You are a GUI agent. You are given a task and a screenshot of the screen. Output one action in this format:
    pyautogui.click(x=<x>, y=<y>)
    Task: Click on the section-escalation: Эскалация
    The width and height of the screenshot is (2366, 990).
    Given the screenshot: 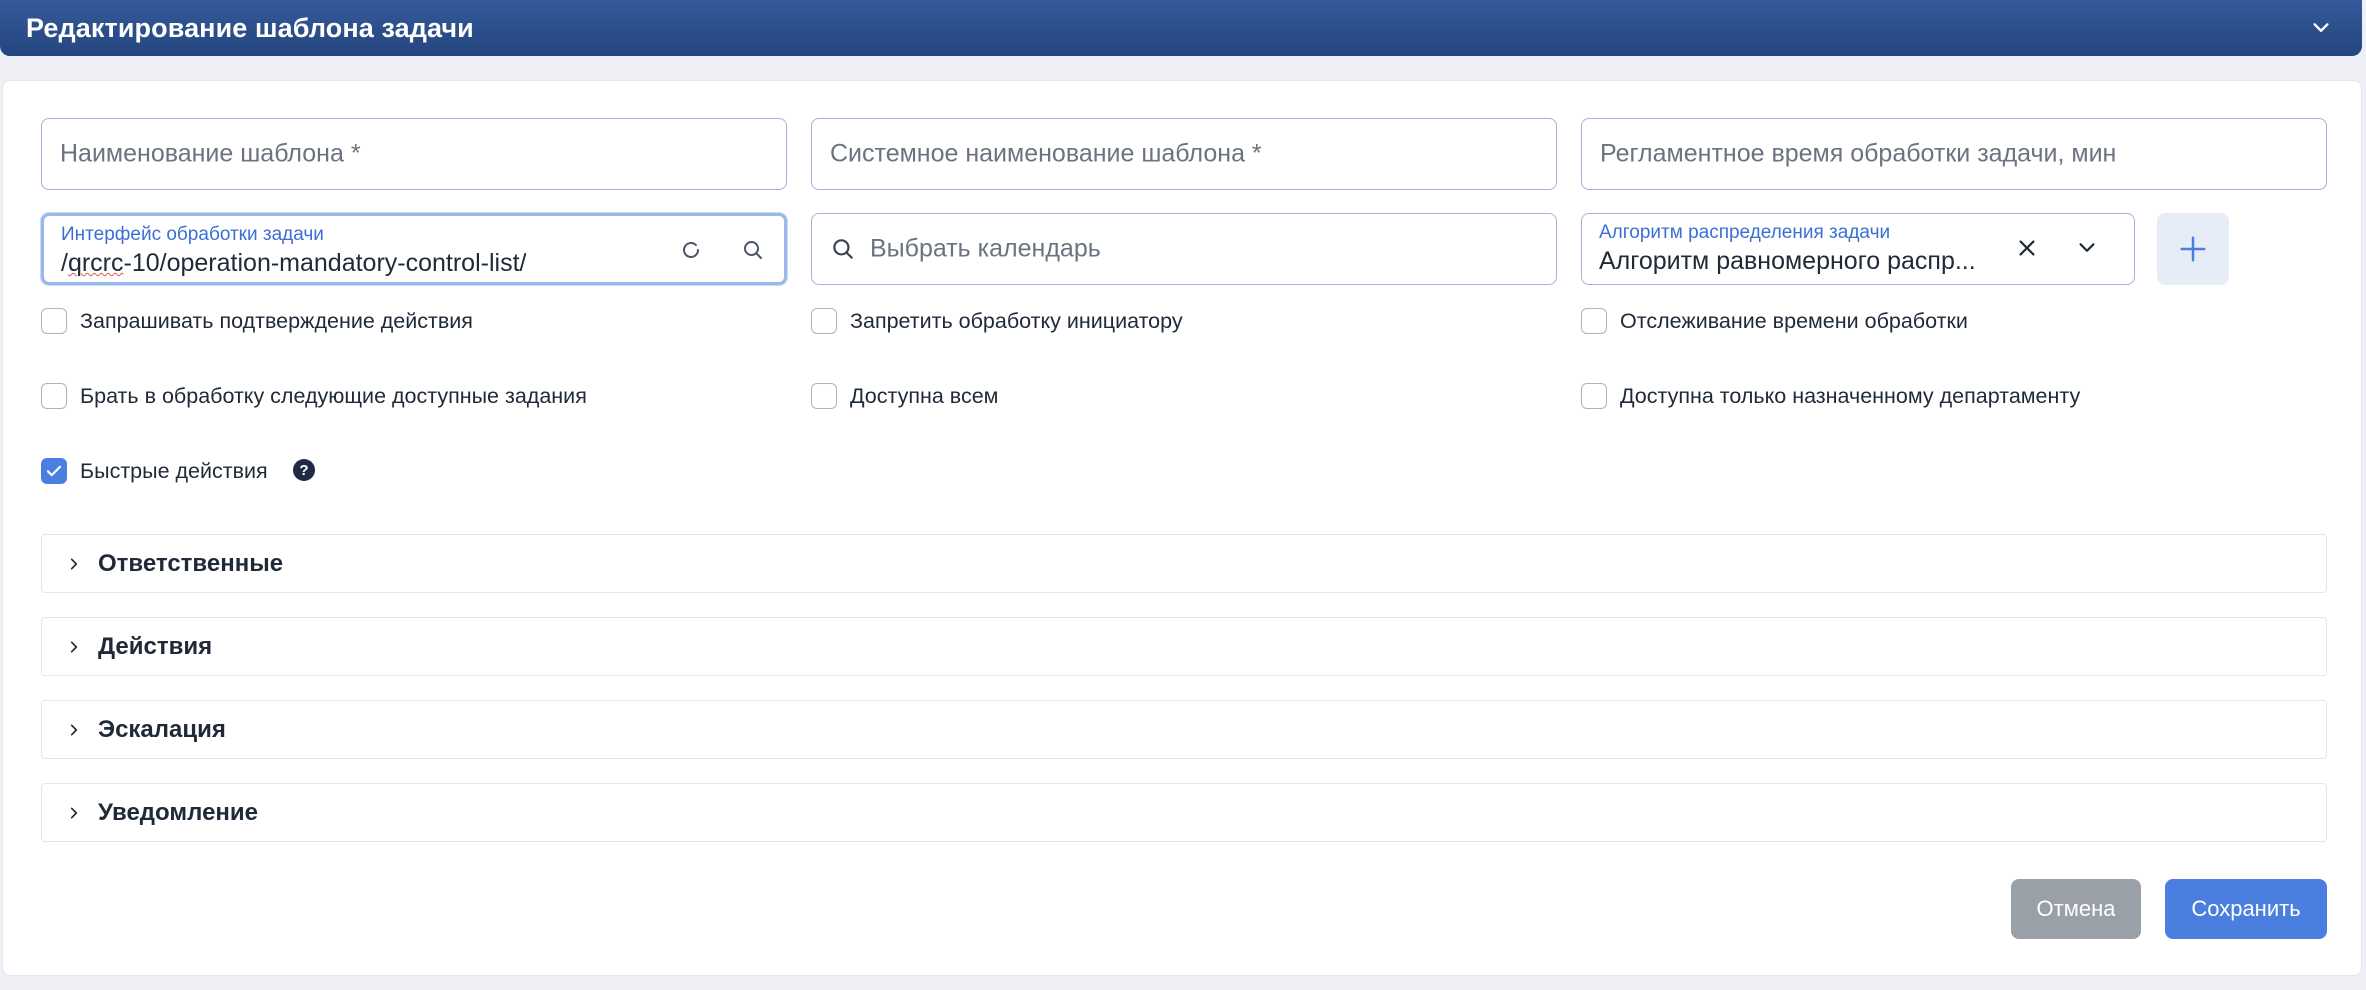 What is the action you would take?
    pyautogui.click(x=1184, y=729)
    